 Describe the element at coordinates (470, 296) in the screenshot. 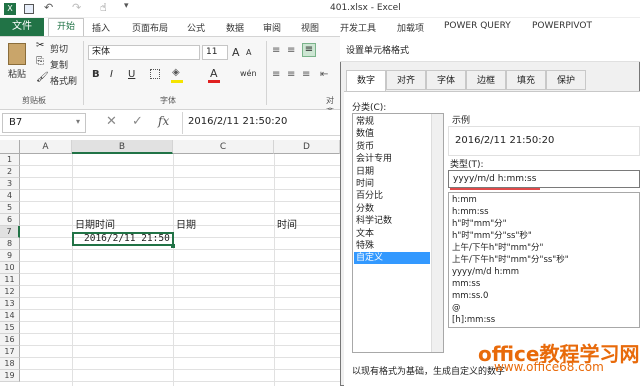

I see `type-list-item: mm:ss.0` at that location.